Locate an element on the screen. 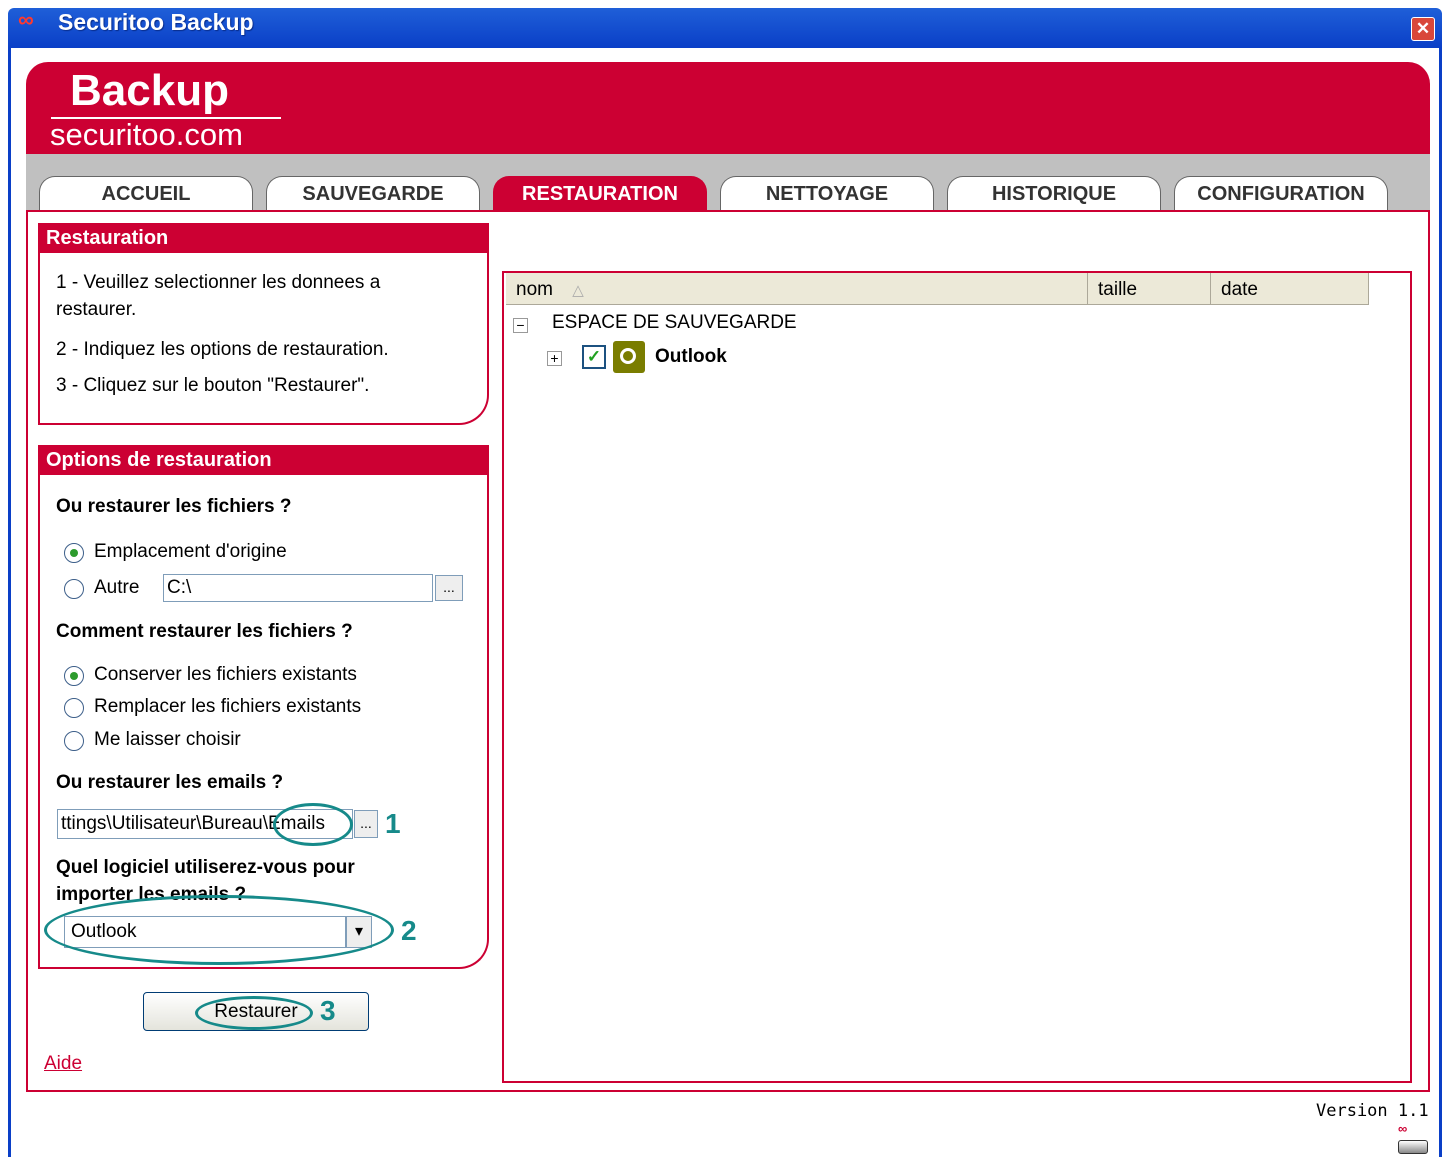 Image resolution: width=1450 pixels, height=1157 pixels. radio-remplacer-label: Remplacer les fichiers existants is located at coordinates (228, 706).